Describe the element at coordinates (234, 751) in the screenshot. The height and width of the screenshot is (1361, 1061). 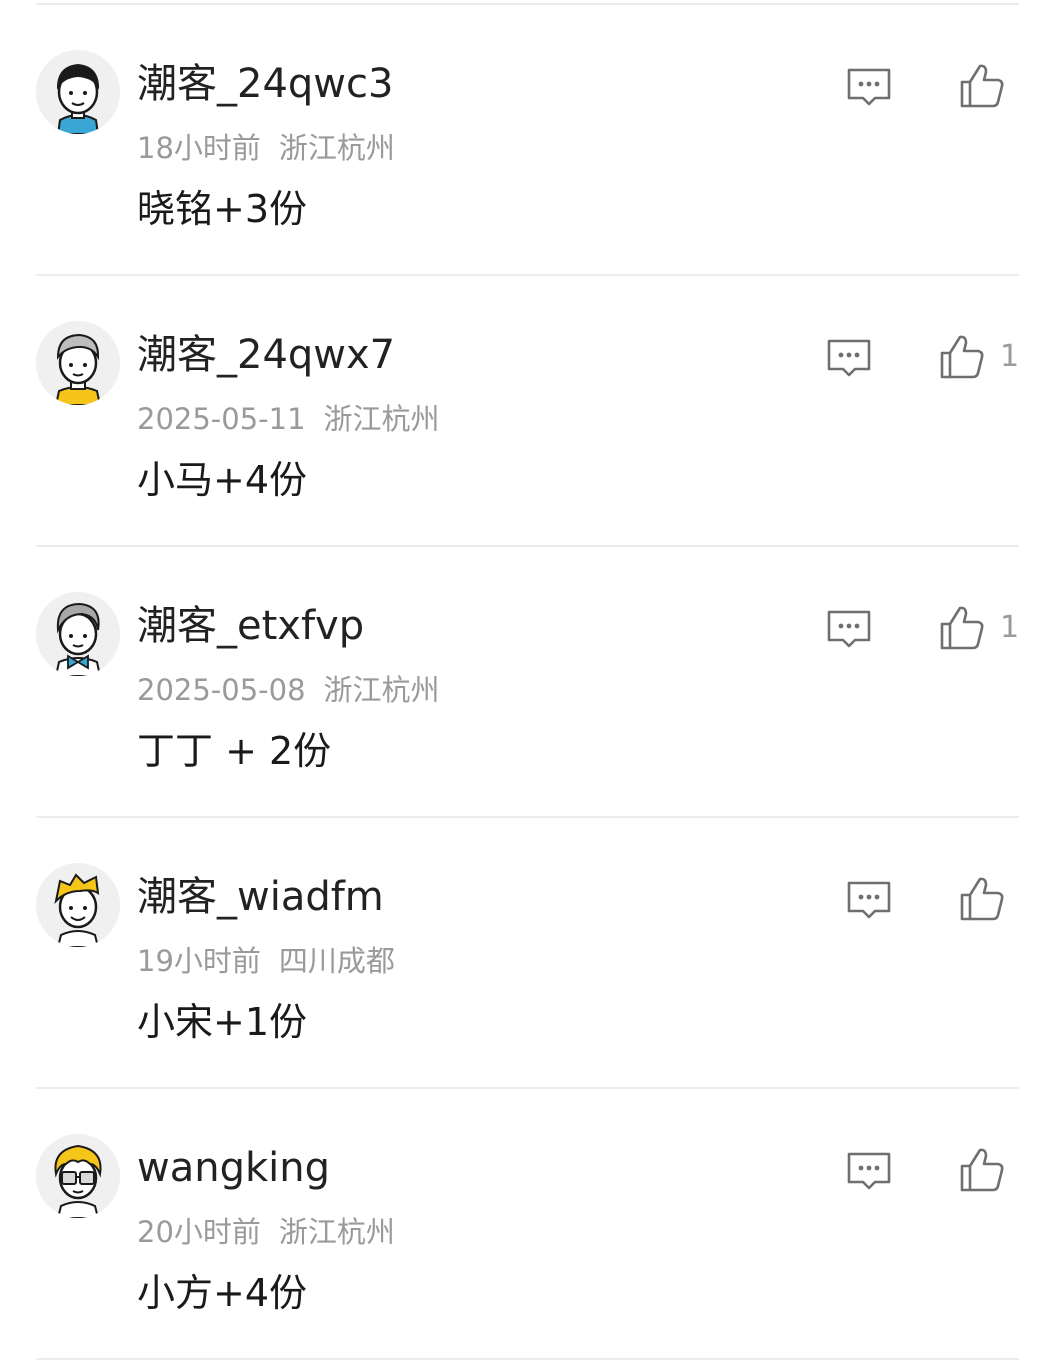
I see `comment-text: 丁丁 + 2份` at that location.